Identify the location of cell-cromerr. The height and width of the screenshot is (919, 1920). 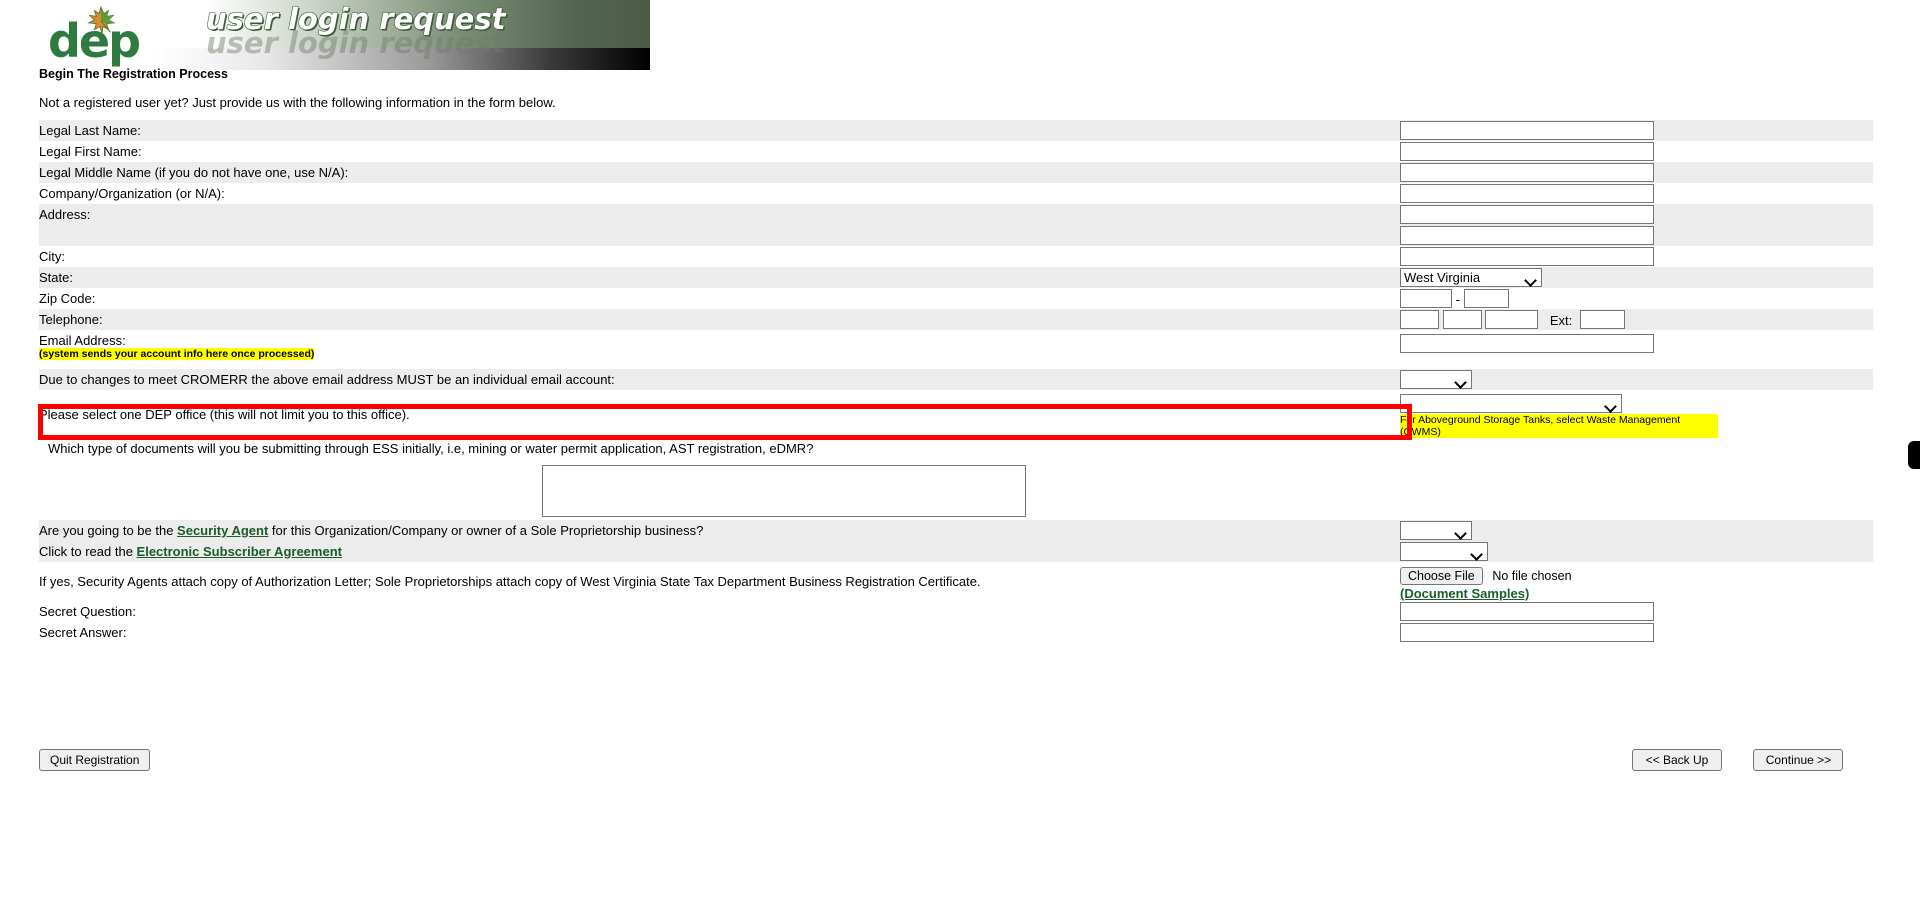
(1559, 379).